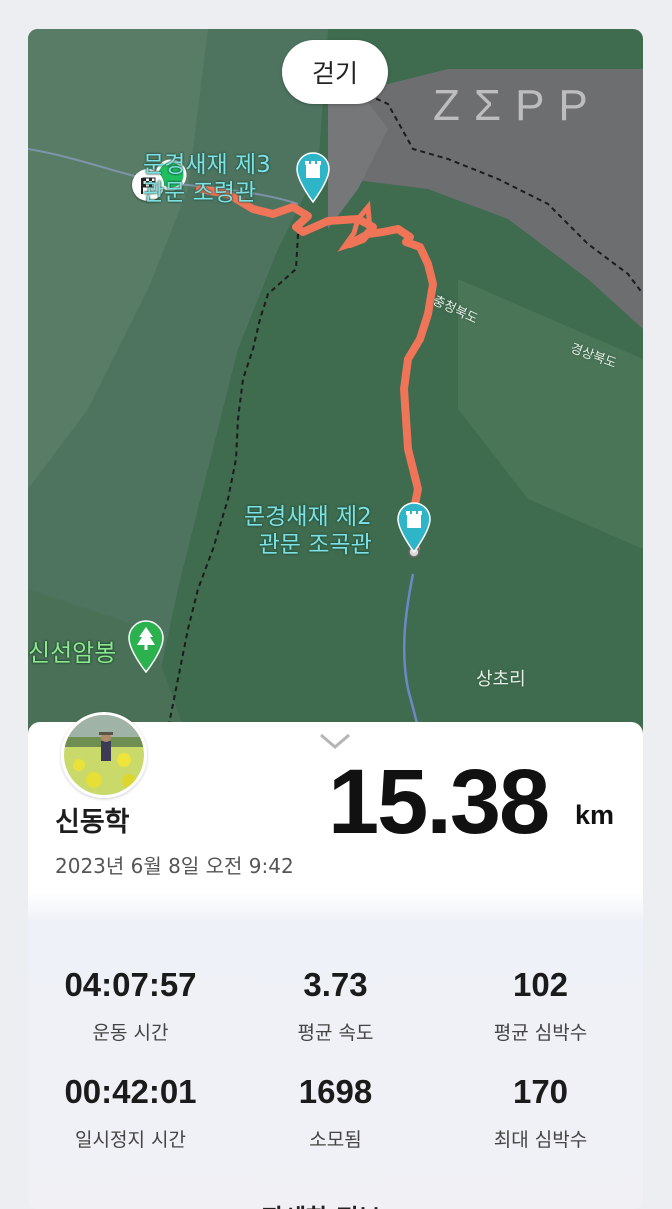 This screenshot has height=1209, width=672. Describe the element at coordinates (335, 984) in the screenshot. I see `stat-value: 3.73` at that location.